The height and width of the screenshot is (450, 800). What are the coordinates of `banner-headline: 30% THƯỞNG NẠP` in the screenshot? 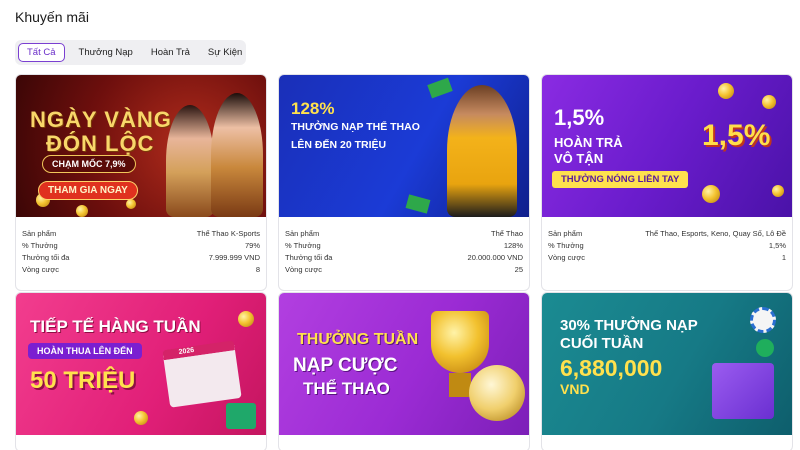 It's located at (629, 325).